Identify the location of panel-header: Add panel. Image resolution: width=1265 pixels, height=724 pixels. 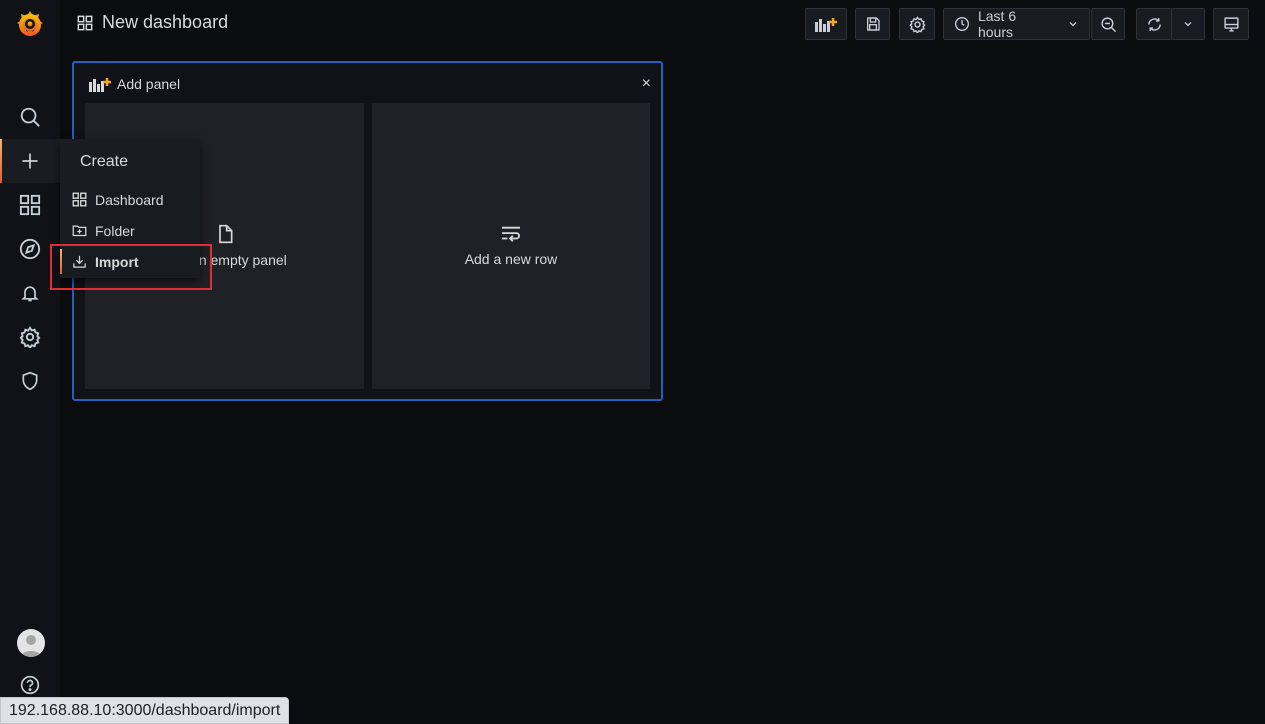
(134, 84).